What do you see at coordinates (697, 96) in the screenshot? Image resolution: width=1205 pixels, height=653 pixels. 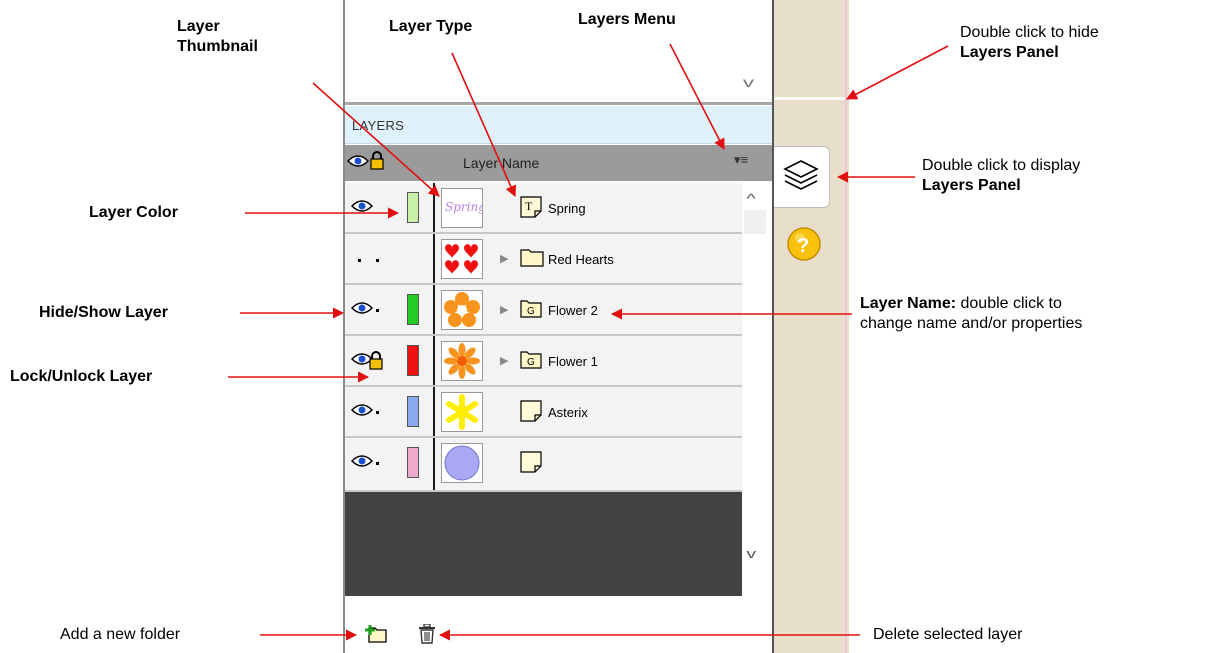 I see `arrow-layers-menu` at bounding box center [697, 96].